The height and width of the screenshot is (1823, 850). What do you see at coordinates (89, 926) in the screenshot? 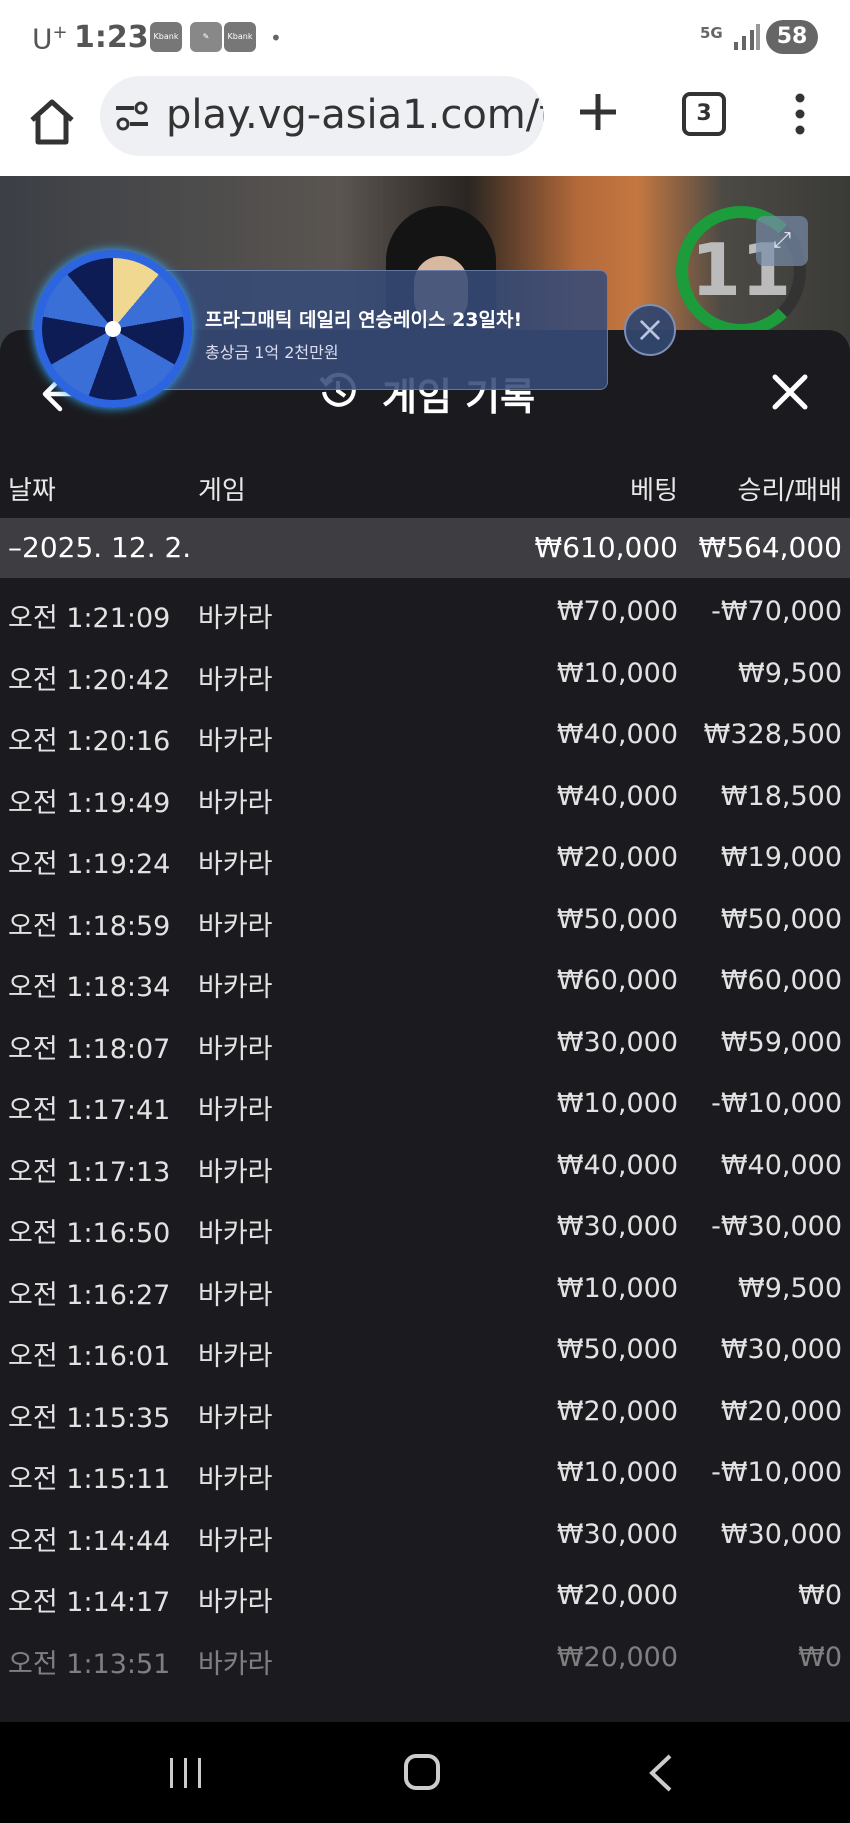
I see `row-time: 오전 1:18:59` at bounding box center [89, 926].